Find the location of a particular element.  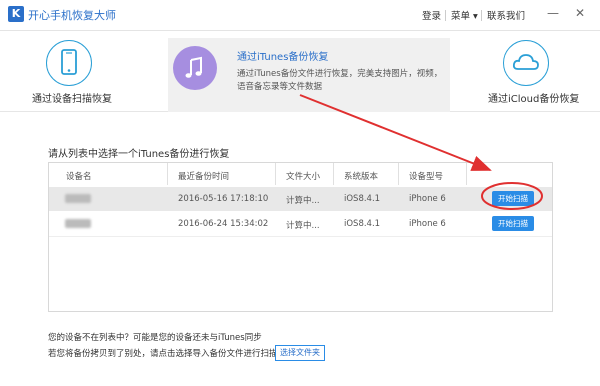

annotation-arrow is located at coordinates (395, 132).